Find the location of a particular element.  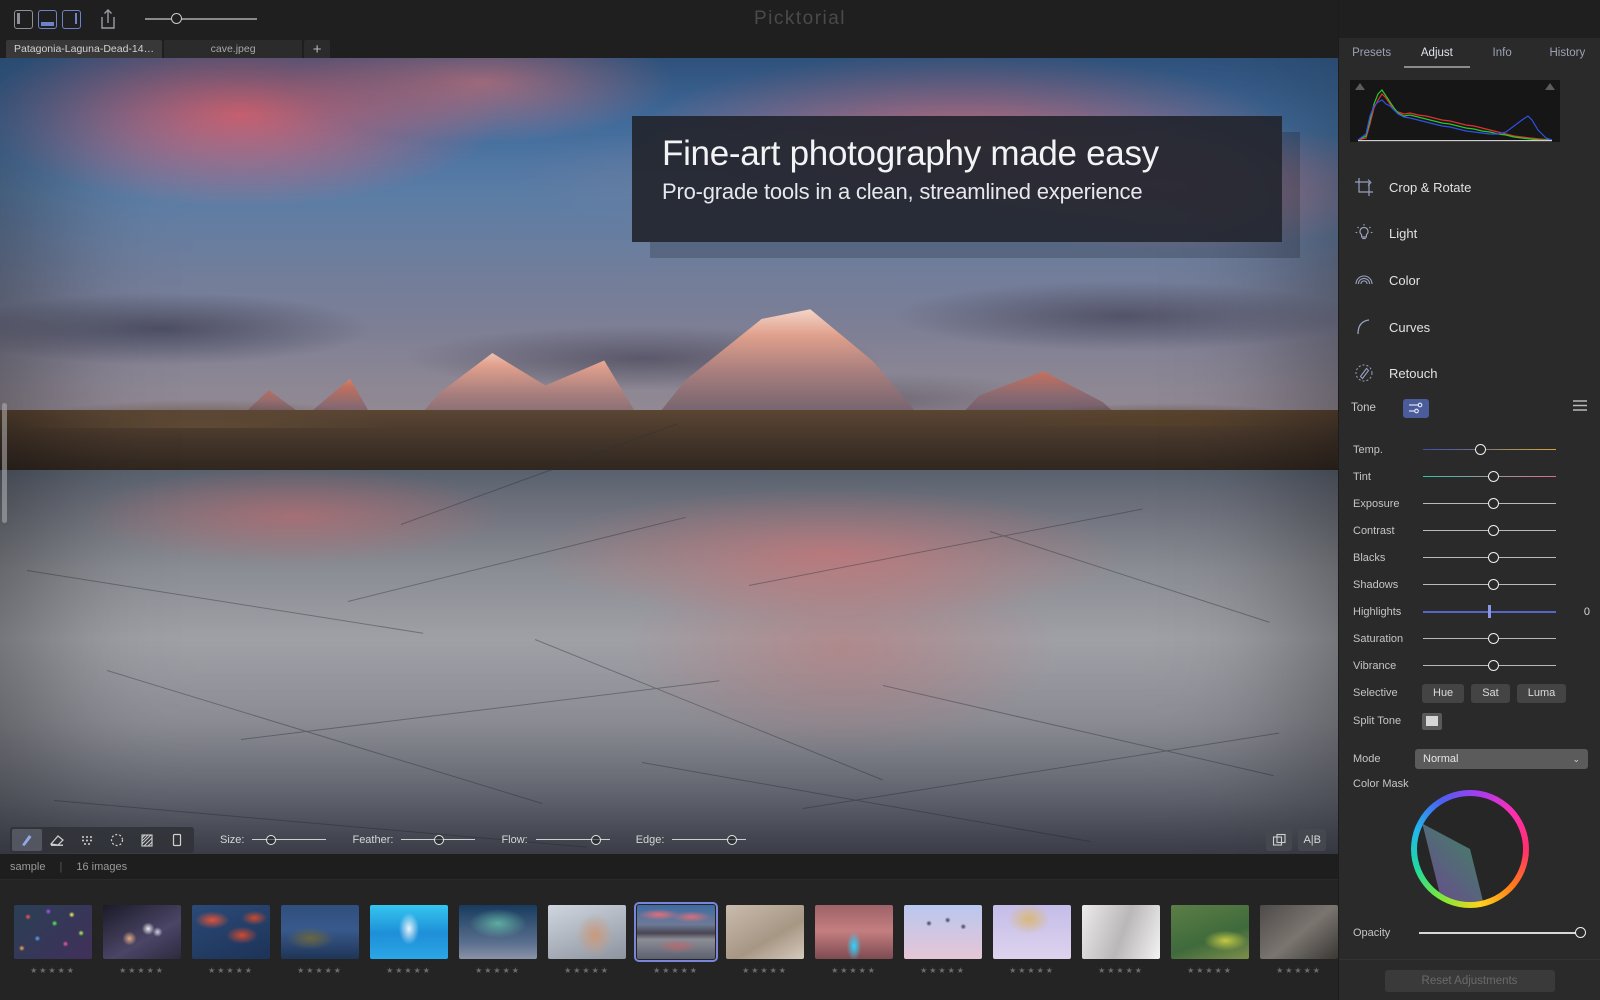

slider-row-exposure: Exposure is located at coordinates (1469, 503).